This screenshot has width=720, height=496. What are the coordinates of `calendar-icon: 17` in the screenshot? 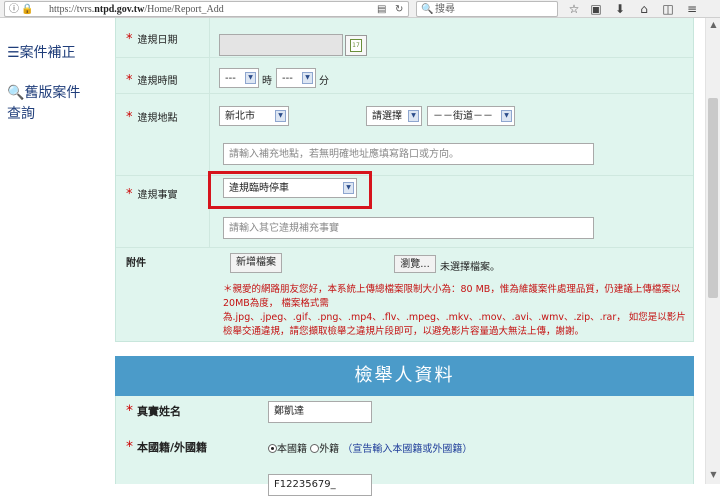 It's located at (356, 45).